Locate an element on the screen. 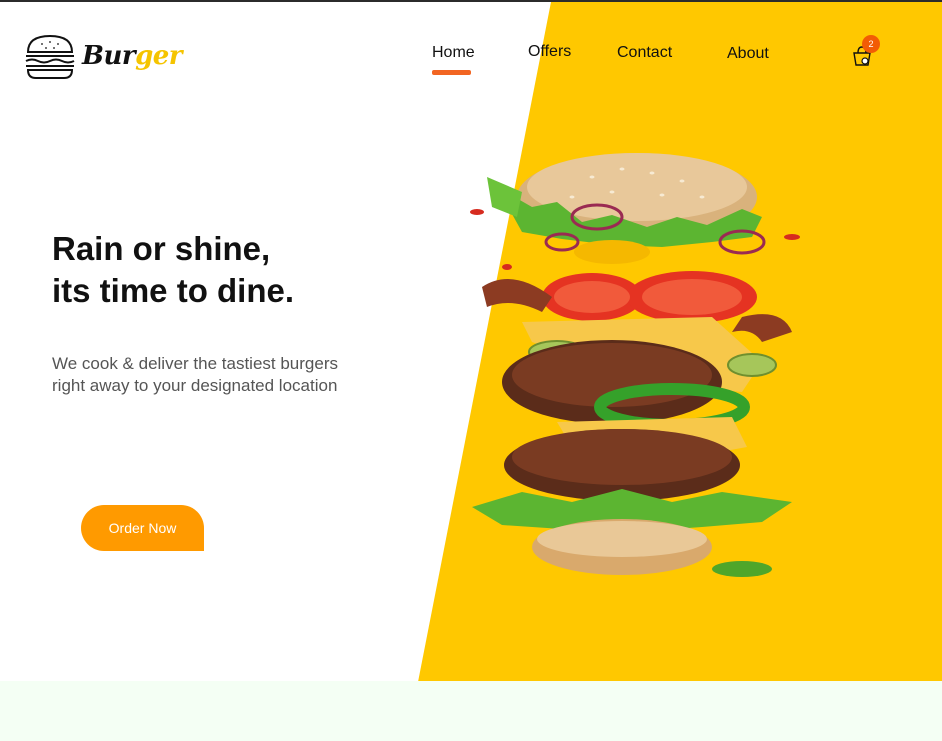 This screenshot has width=942, height=741. next-section-band is located at coordinates (471, 711).